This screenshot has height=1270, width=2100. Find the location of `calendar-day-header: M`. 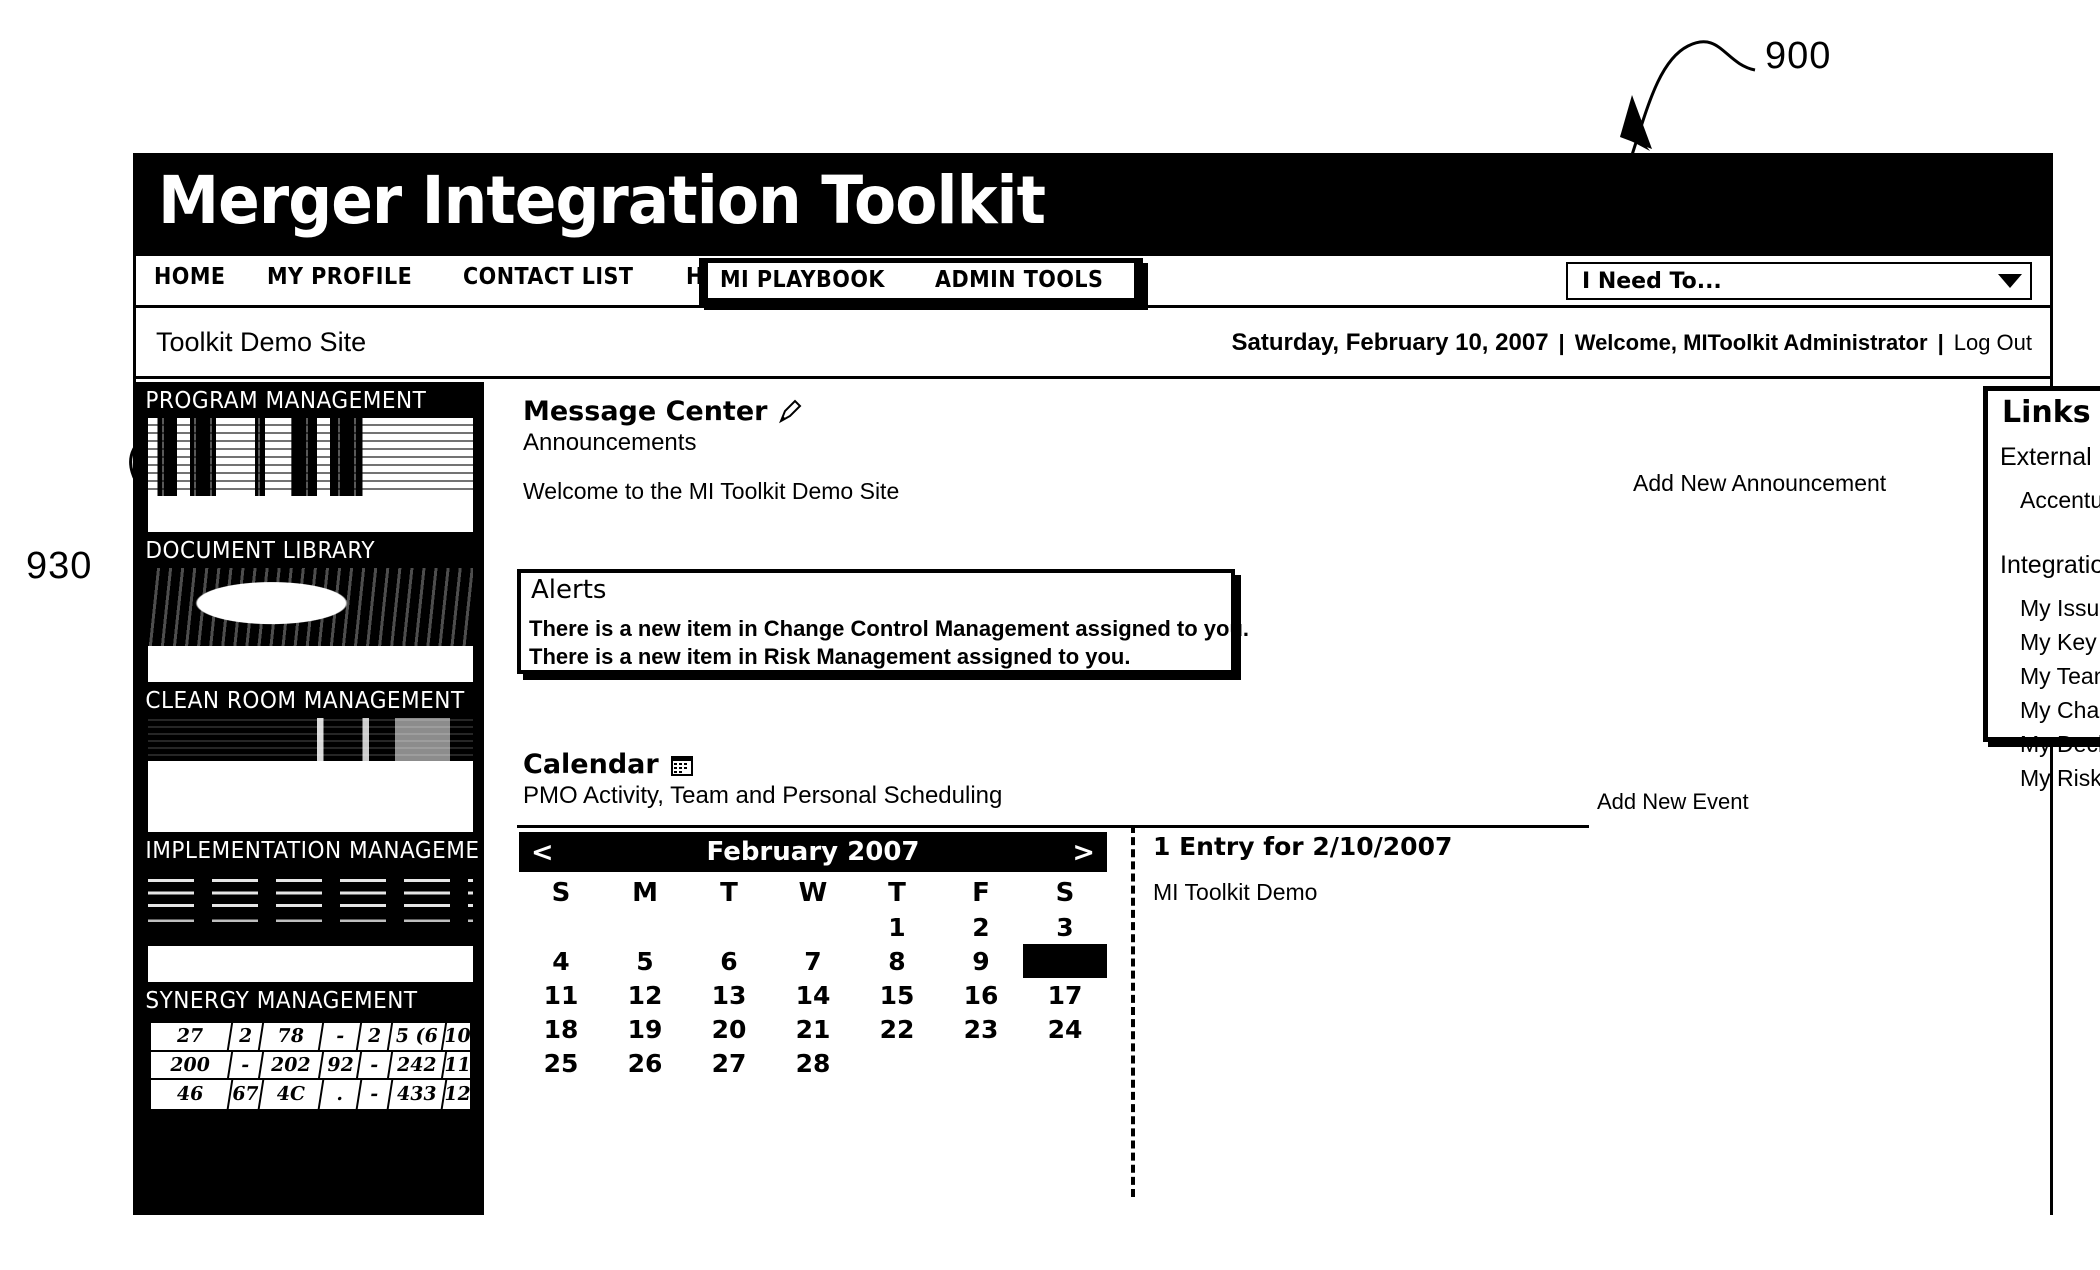

calendar-day-header: M is located at coordinates (645, 893).